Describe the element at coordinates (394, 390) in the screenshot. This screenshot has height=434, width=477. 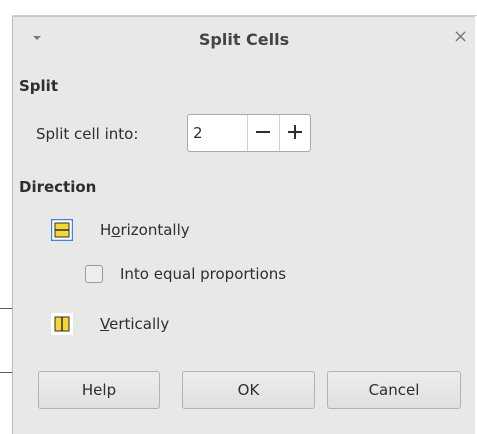
I see `cancel-button: Cancel` at that location.